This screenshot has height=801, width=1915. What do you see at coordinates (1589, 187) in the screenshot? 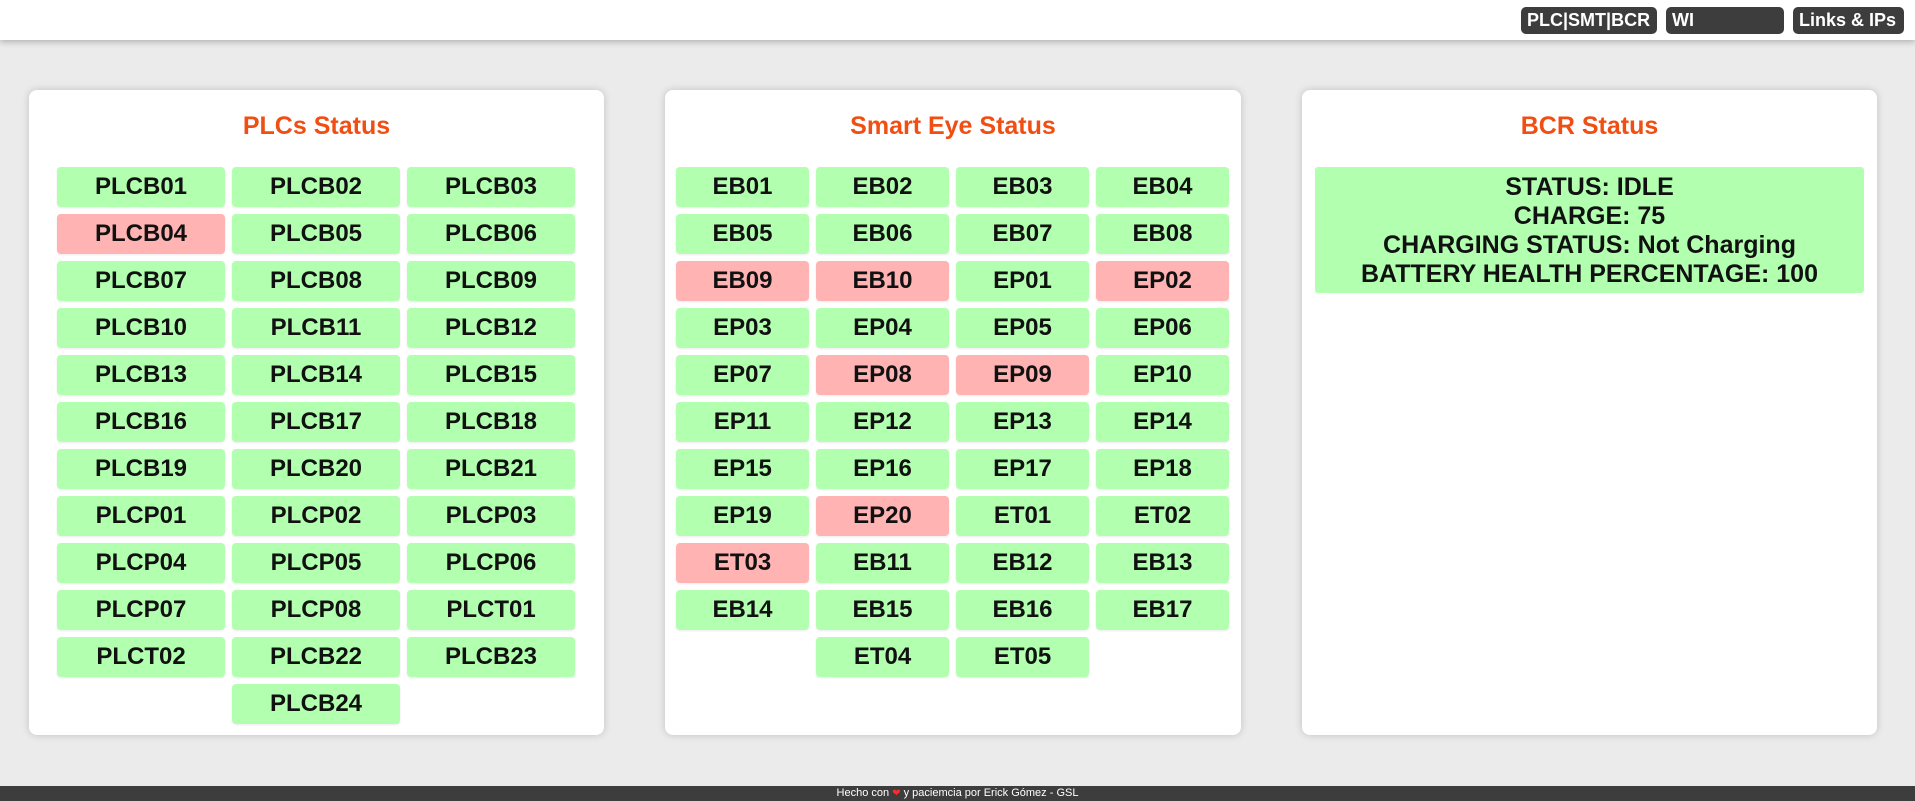
I see `bcr-status-line: STATUS: IDLE` at bounding box center [1589, 187].